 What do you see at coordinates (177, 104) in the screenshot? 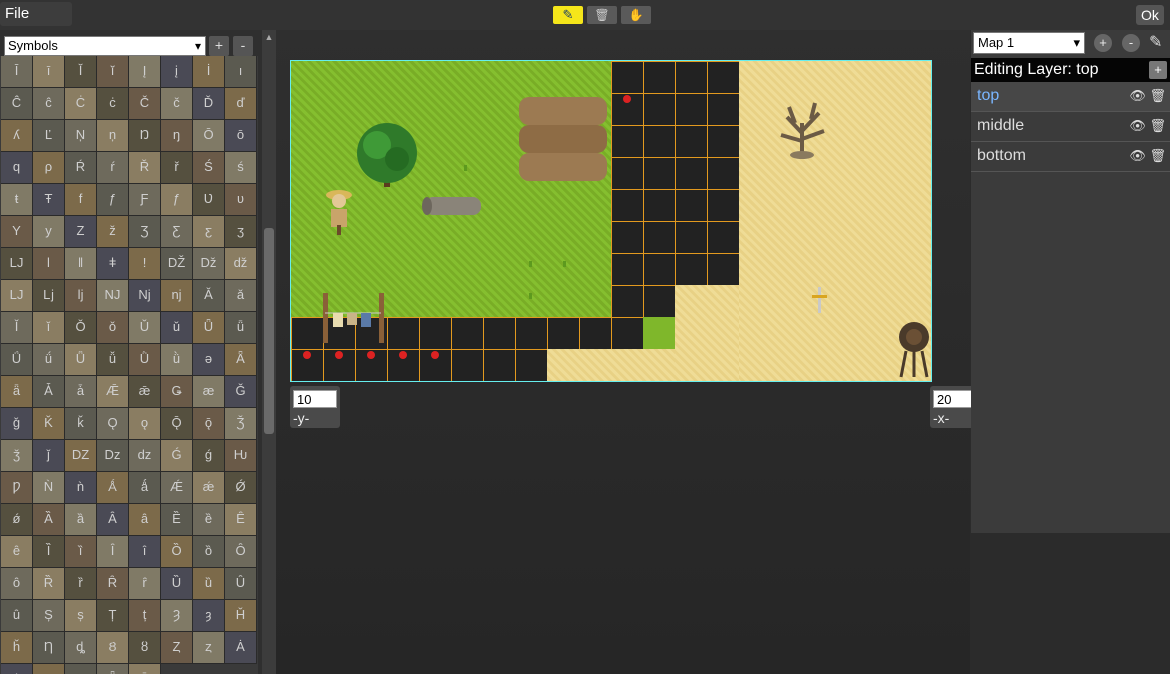
I see `tile-cell: č` at bounding box center [177, 104].